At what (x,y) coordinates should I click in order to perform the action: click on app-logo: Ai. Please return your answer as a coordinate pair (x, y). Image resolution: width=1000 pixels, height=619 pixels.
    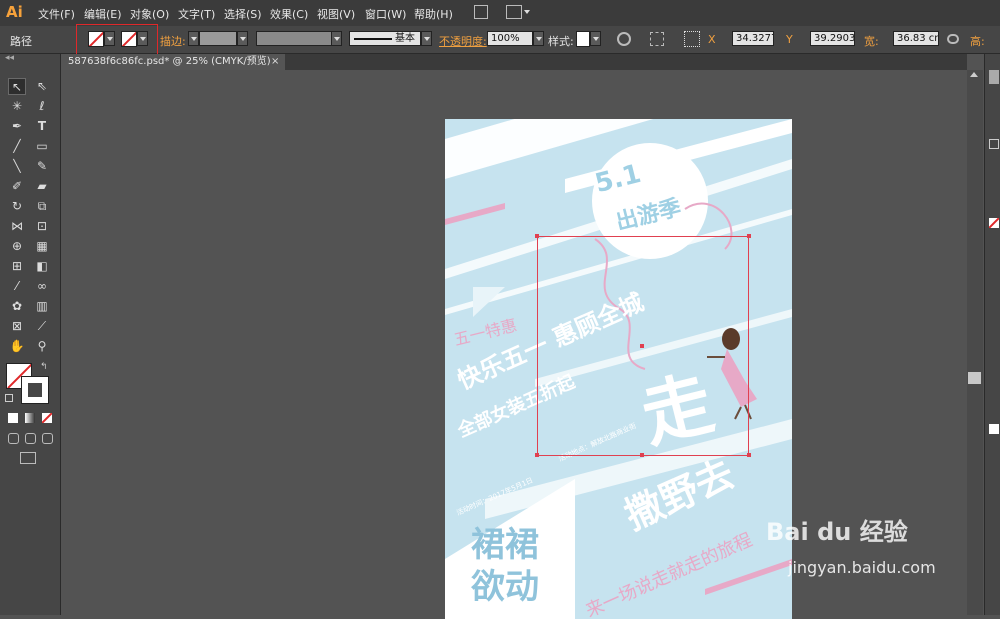
    Looking at the image, I should click on (14, 12).